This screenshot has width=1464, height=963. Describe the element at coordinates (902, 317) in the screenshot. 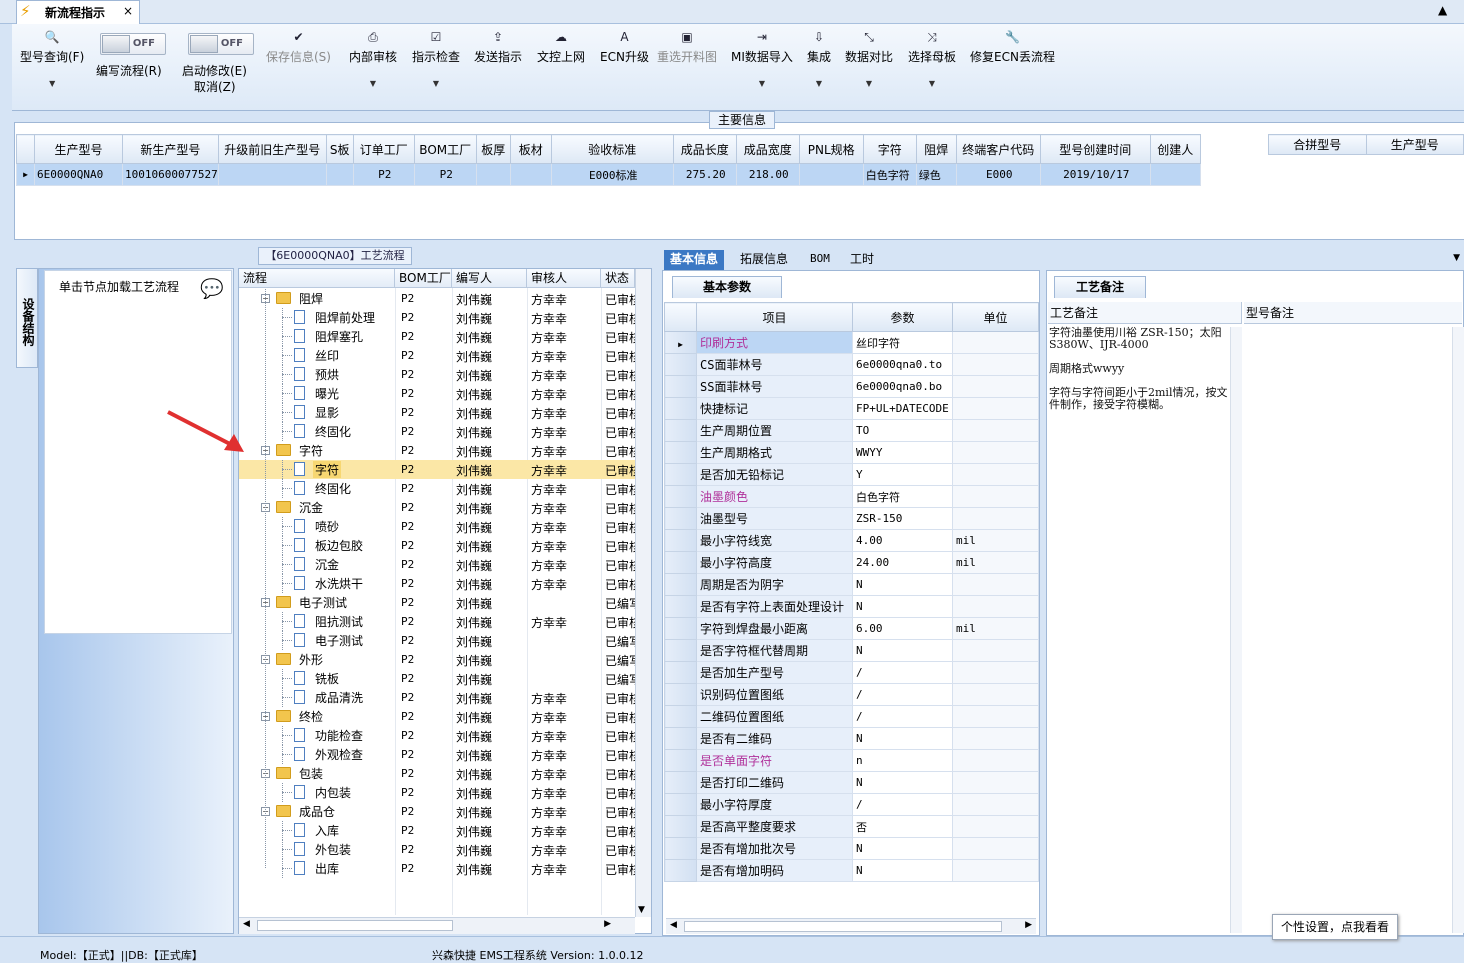

I see `col-param: 参数` at that location.